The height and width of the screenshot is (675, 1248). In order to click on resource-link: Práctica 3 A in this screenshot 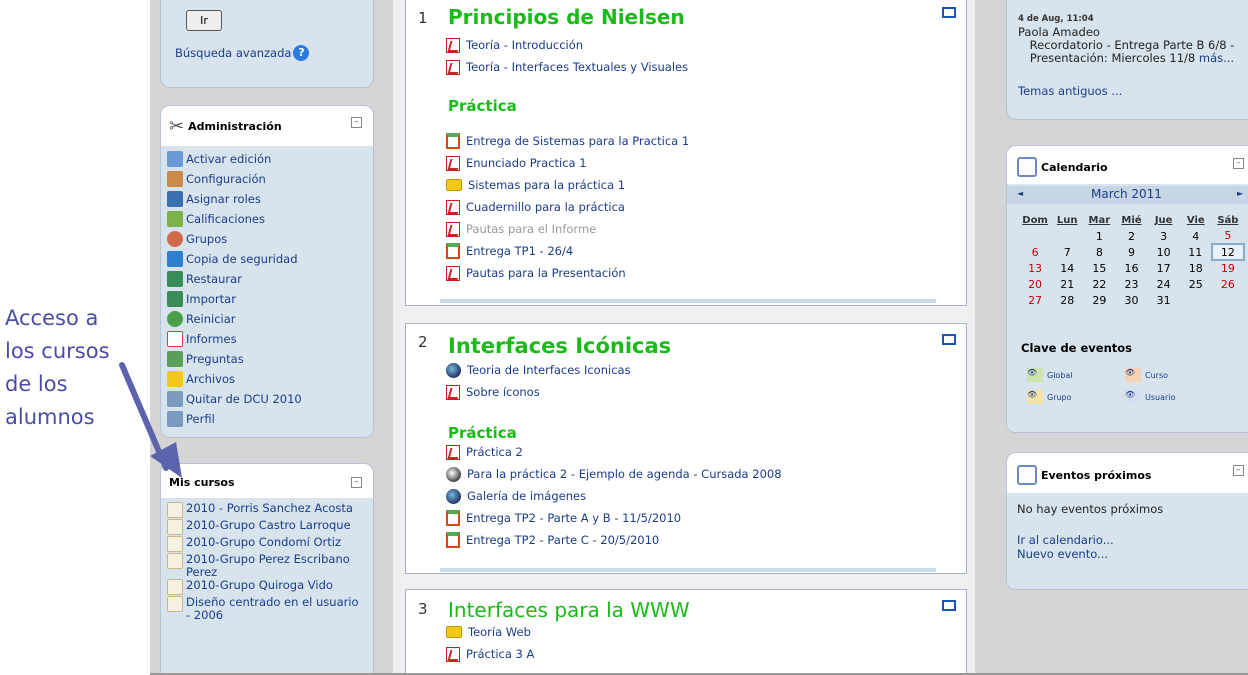, I will do `click(490, 654)`.